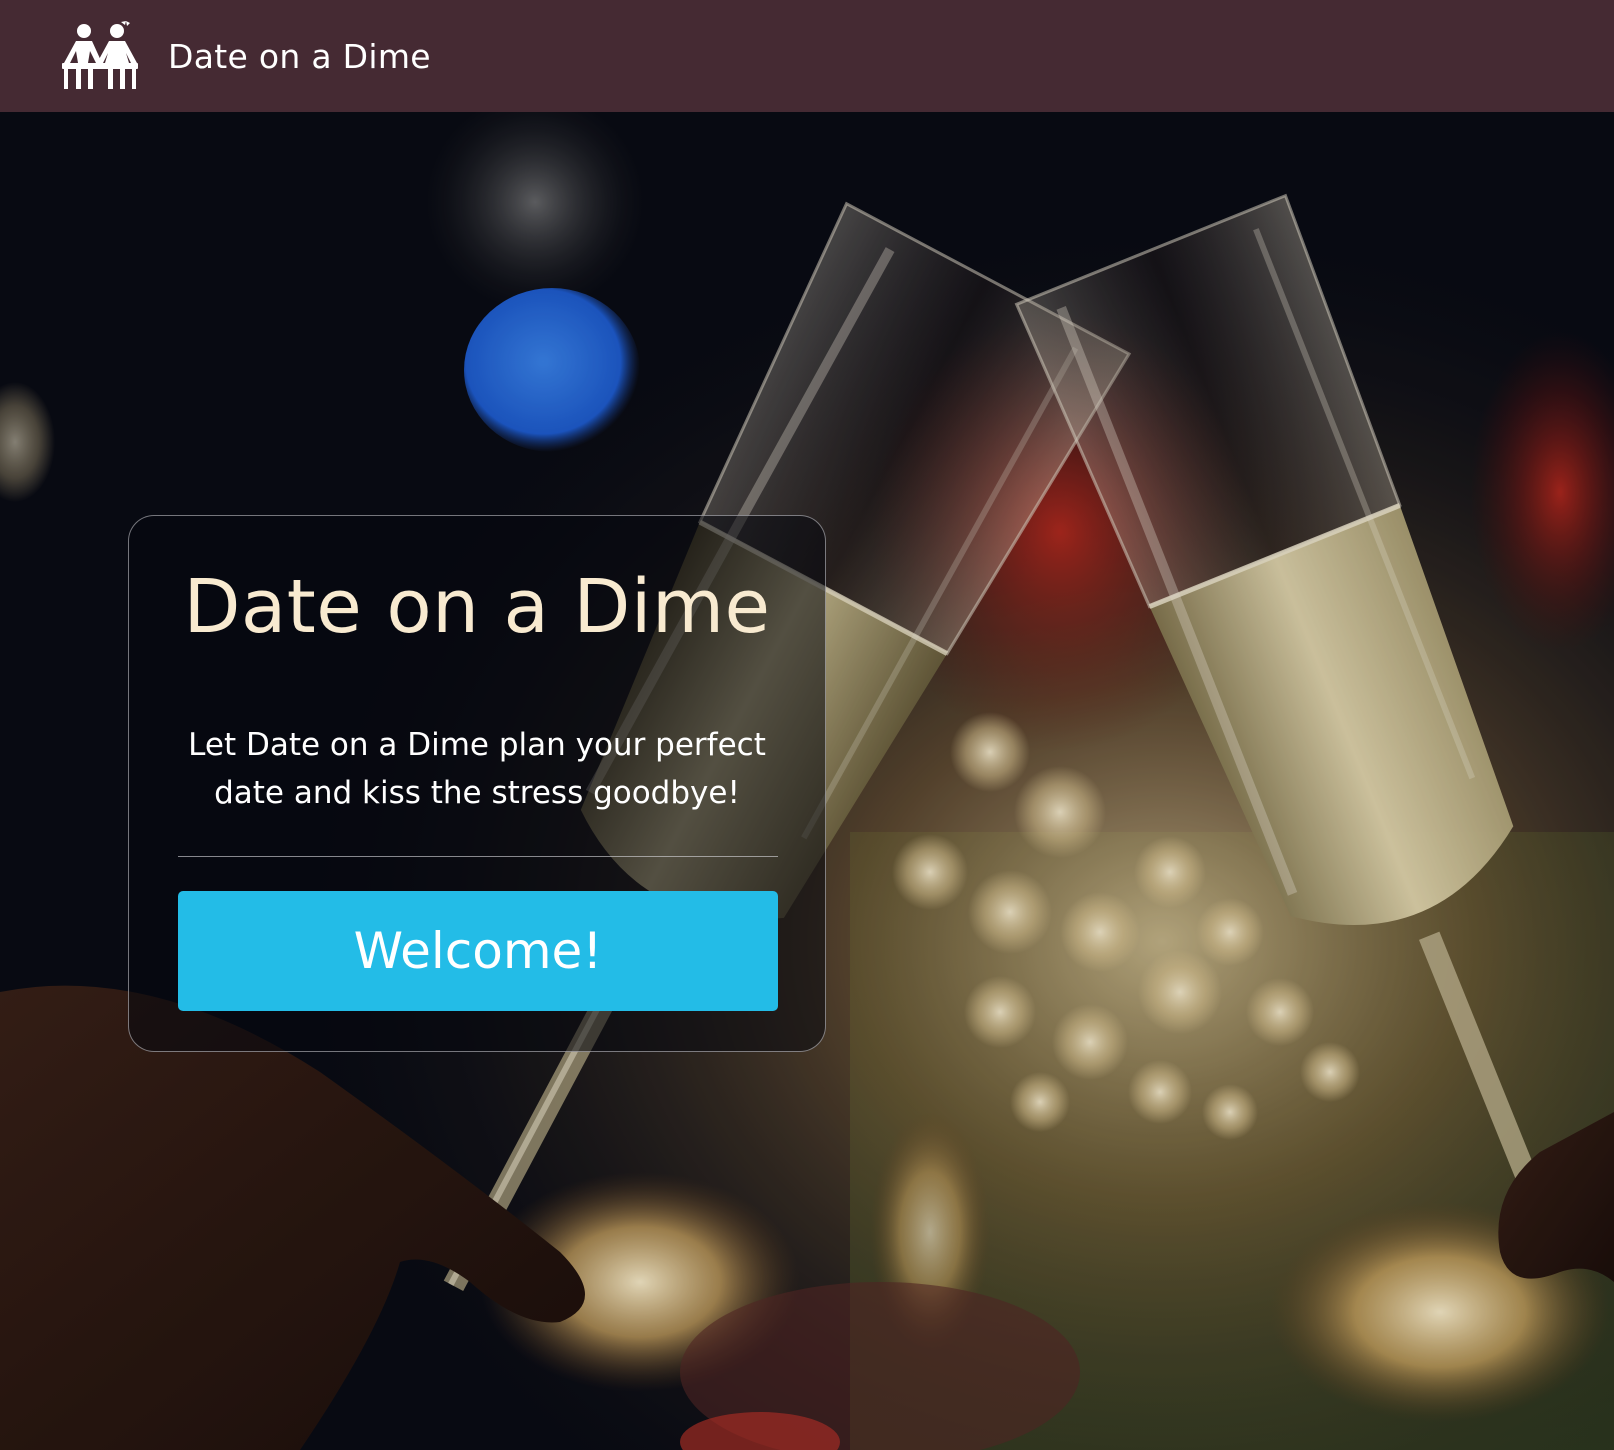 The height and width of the screenshot is (1450, 1614). Describe the element at coordinates (478, 951) in the screenshot. I see `welcome-button: Welcome!` at that location.